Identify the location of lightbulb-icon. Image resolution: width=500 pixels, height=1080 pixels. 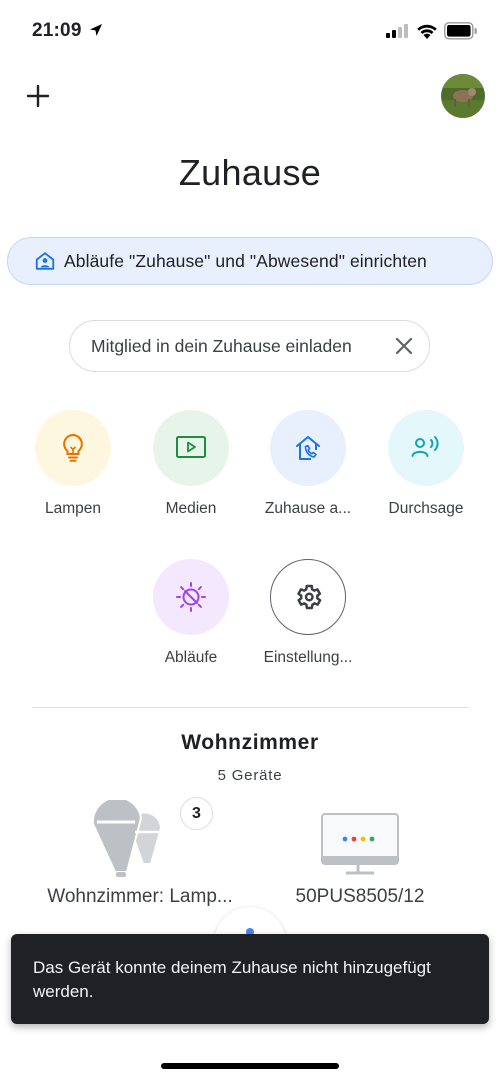
(73, 447).